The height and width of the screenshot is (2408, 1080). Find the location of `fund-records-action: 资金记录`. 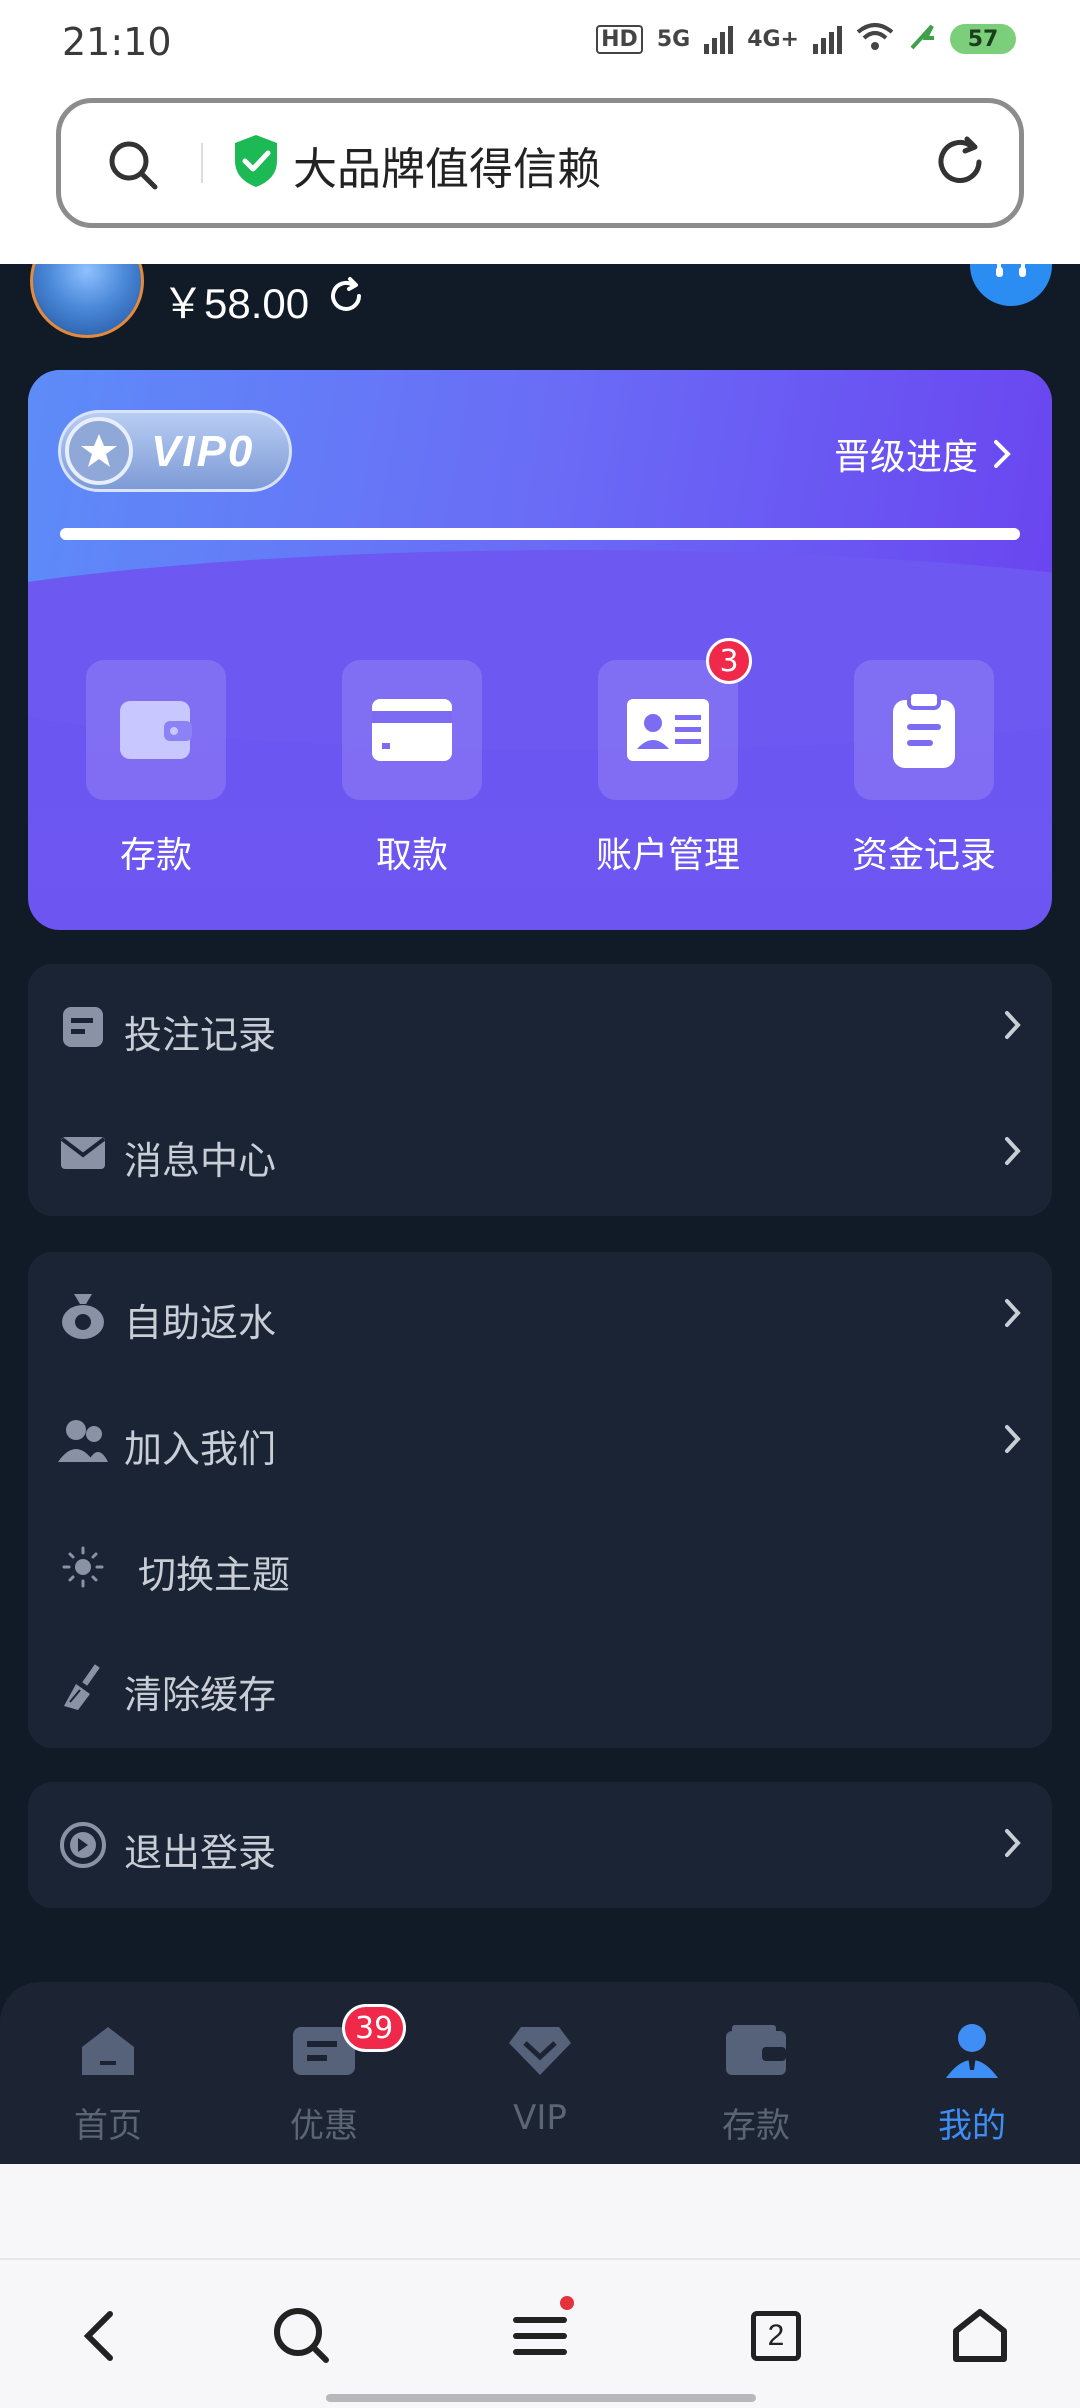

fund-records-action: 资金记录 is located at coordinates (924, 769).